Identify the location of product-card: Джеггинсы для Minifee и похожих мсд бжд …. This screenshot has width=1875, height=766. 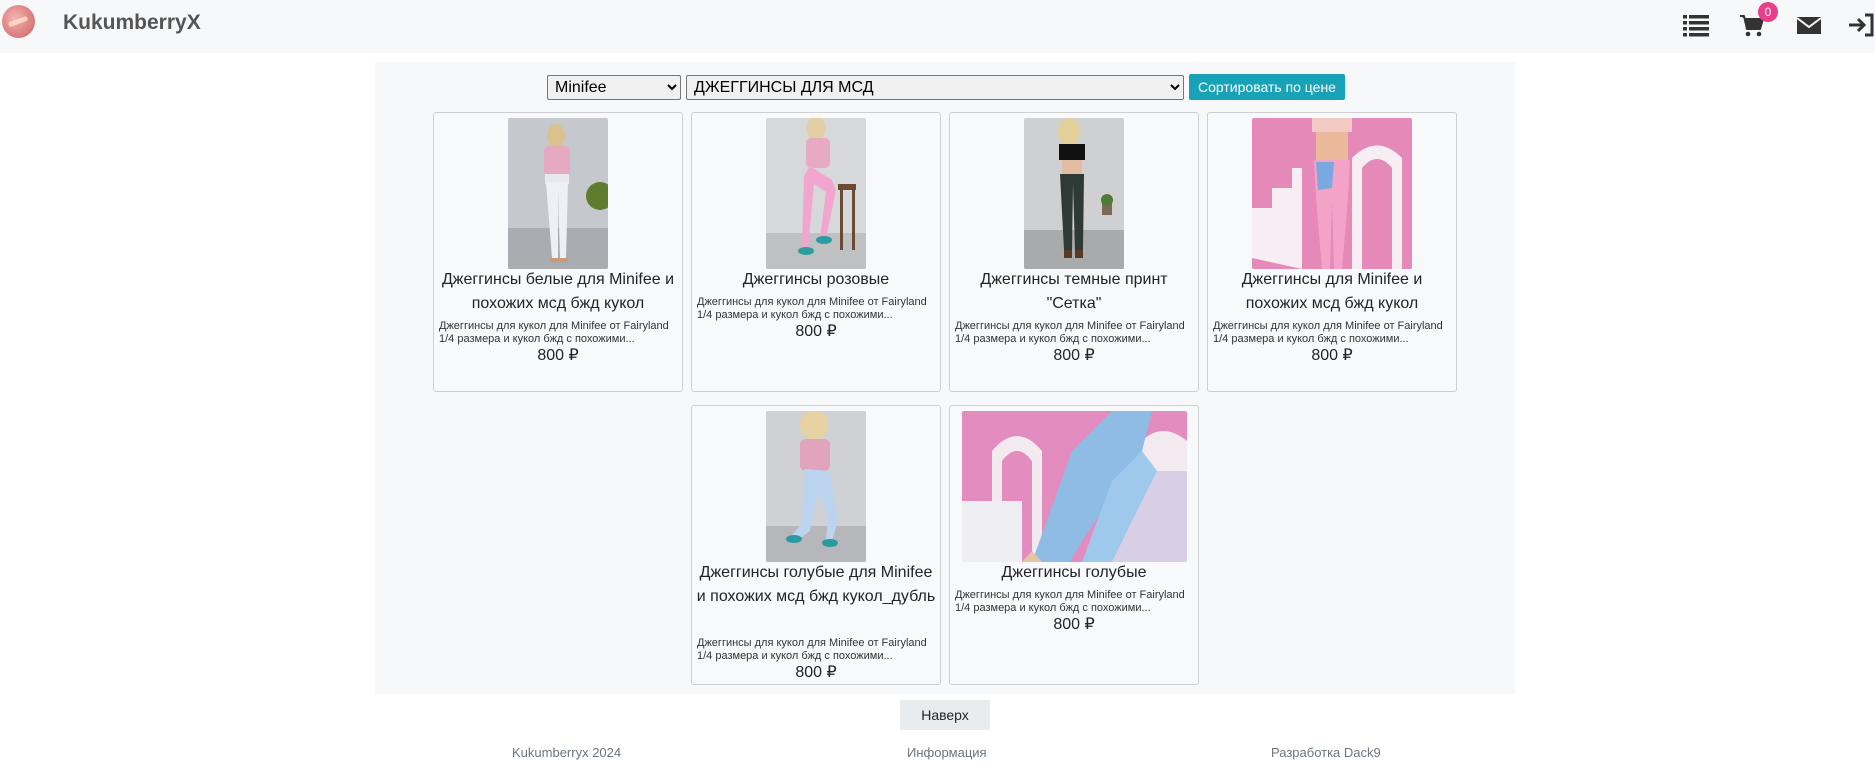
(1332, 252).